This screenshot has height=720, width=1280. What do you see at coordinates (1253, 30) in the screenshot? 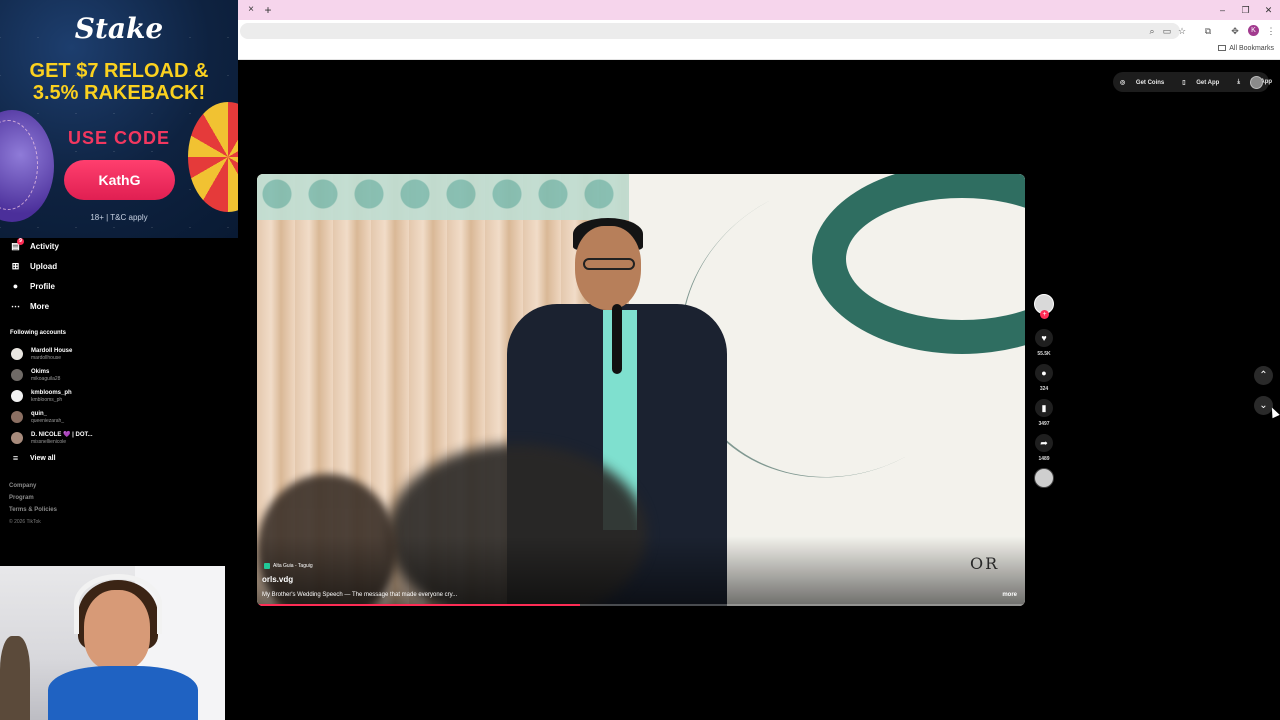
I see `profile-avatar: K` at bounding box center [1253, 30].